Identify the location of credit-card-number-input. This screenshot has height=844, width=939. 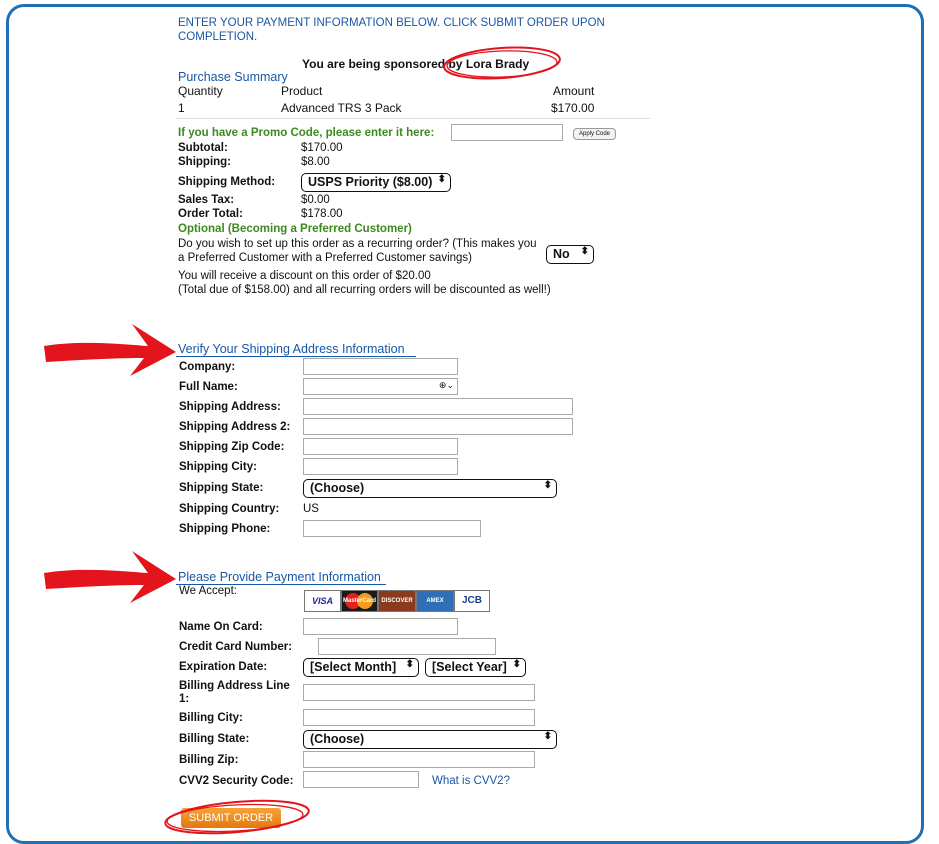
(407, 646).